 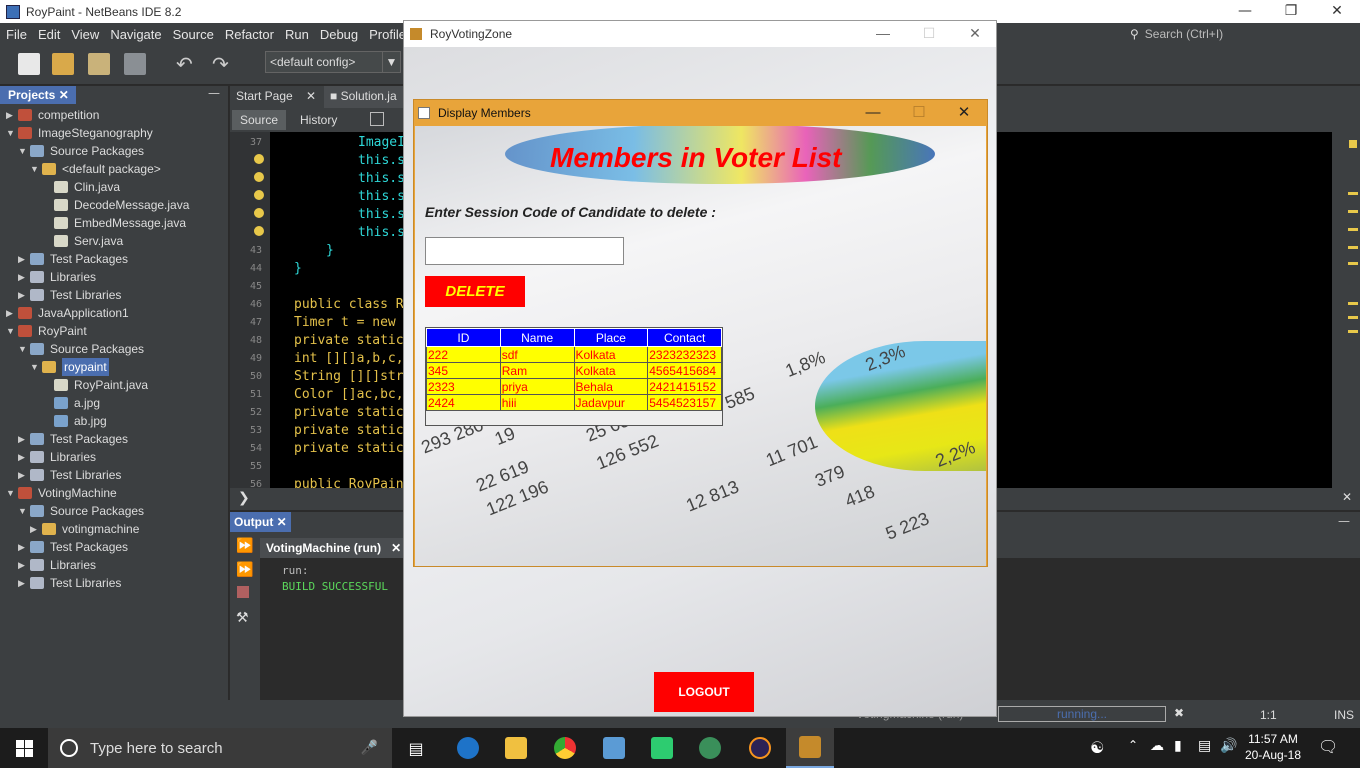 What do you see at coordinates (244, 570) in the screenshot?
I see `rerun-params-icon: ⏩` at bounding box center [244, 570].